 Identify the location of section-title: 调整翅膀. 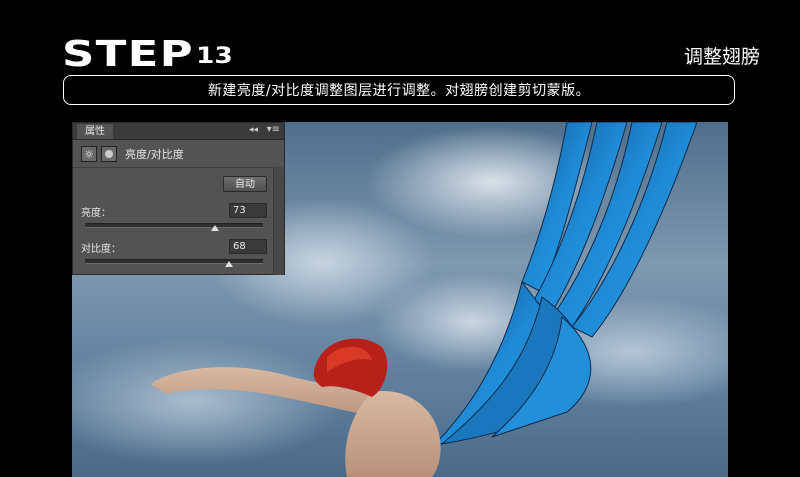
(721, 57).